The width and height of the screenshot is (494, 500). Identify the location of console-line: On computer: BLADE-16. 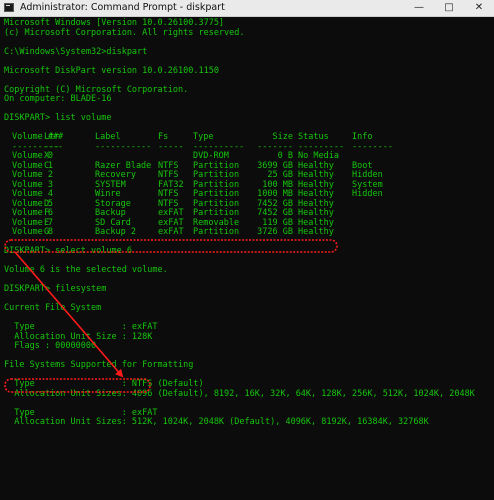
(58, 99).